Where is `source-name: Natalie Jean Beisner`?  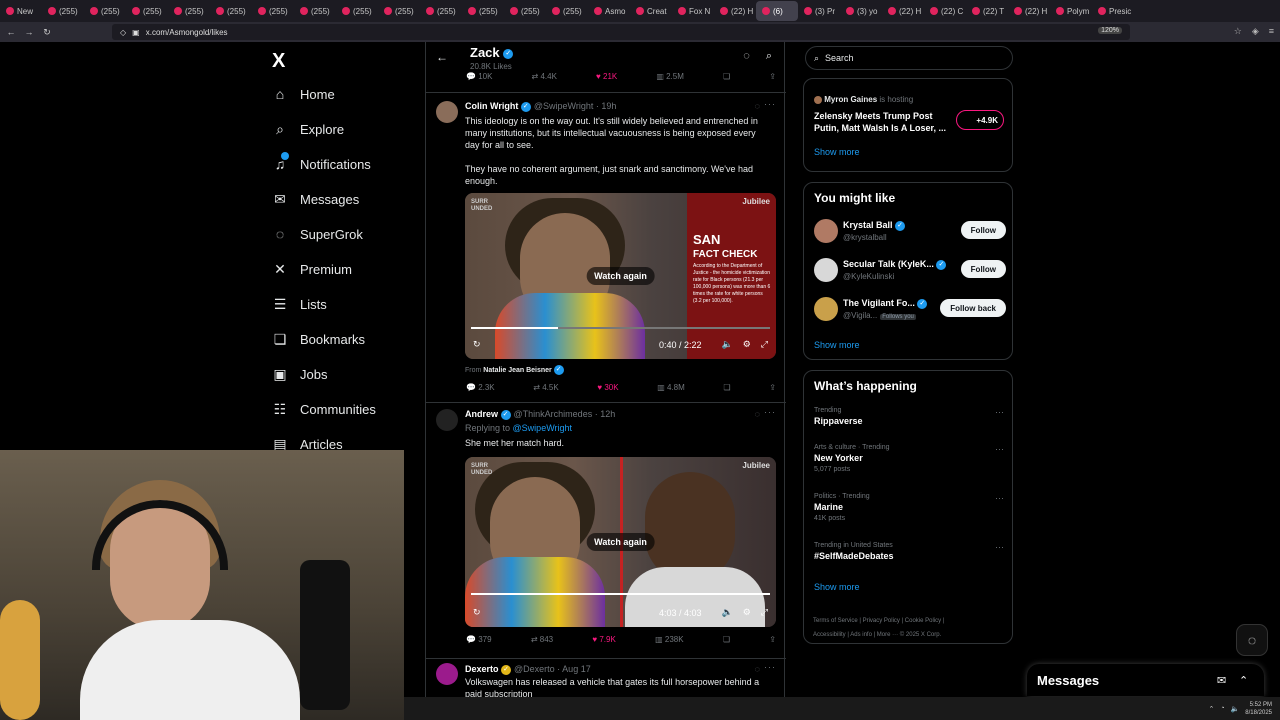 source-name: Natalie Jean Beisner is located at coordinates (517, 370).